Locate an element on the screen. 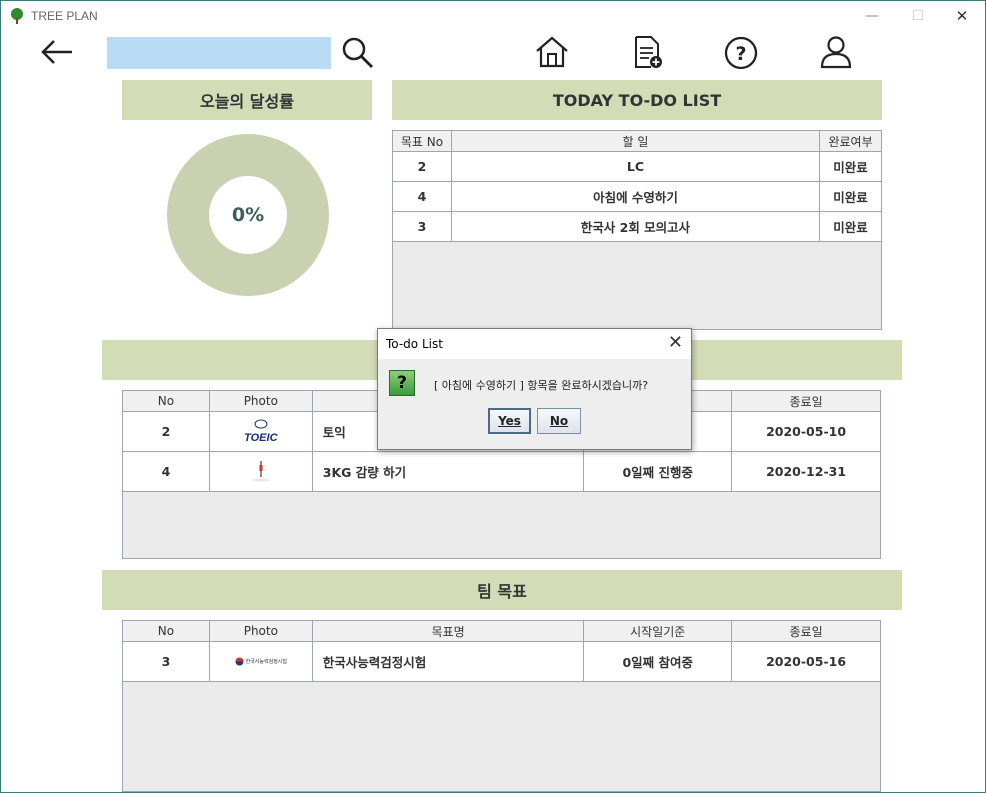 The height and width of the screenshot is (793, 986). dialog-title-bar: To-do List ✕ is located at coordinates (534, 344).